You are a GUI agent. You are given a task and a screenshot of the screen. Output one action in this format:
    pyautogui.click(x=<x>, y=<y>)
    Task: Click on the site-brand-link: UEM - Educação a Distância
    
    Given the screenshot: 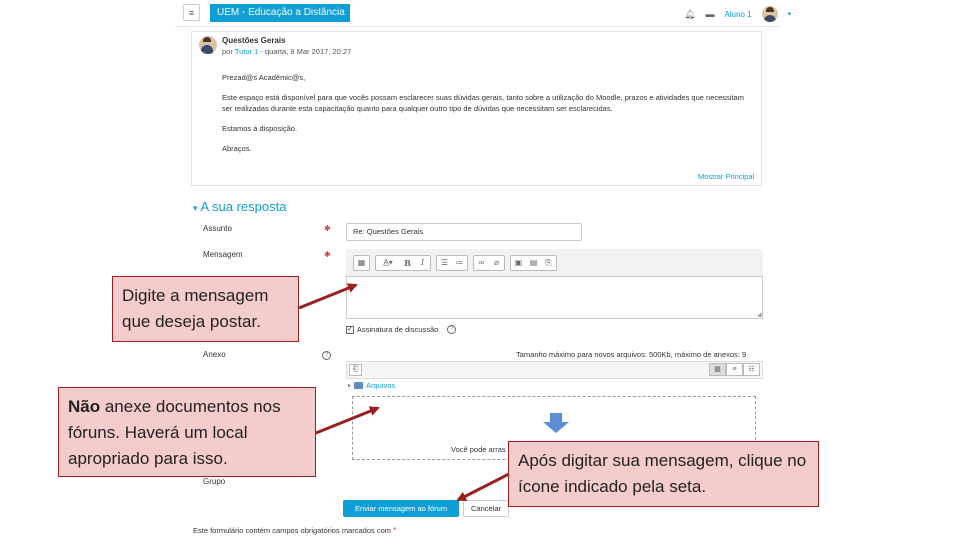 What is the action you would take?
    pyautogui.click(x=280, y=13)
    